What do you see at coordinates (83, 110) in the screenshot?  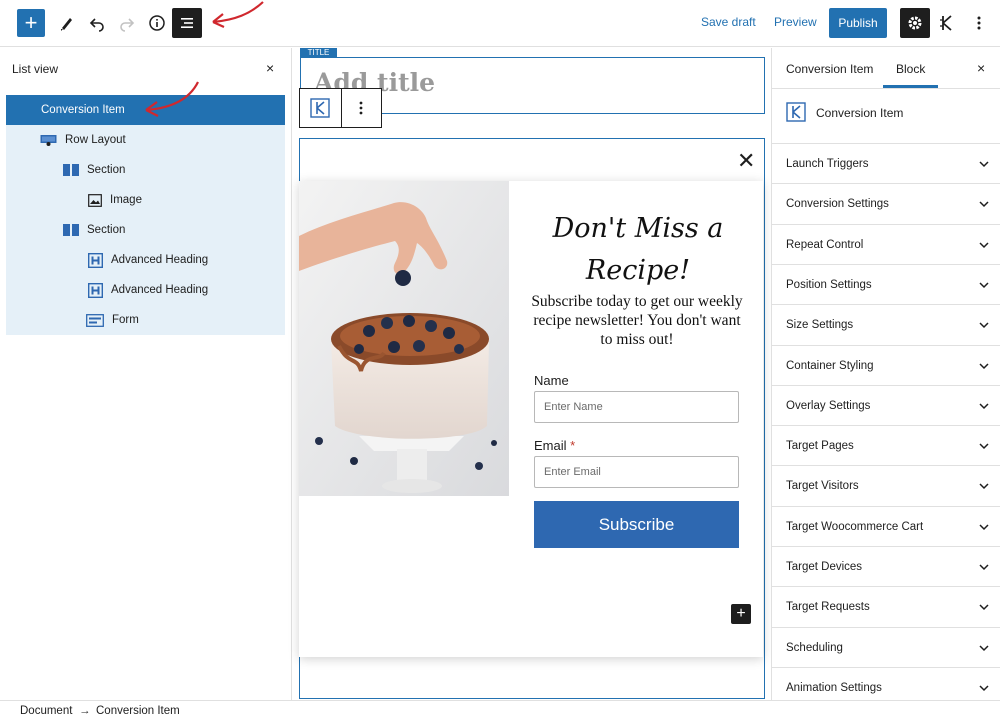 I see `list-item-label: Conversion Item` at bounding box center [83, 110].